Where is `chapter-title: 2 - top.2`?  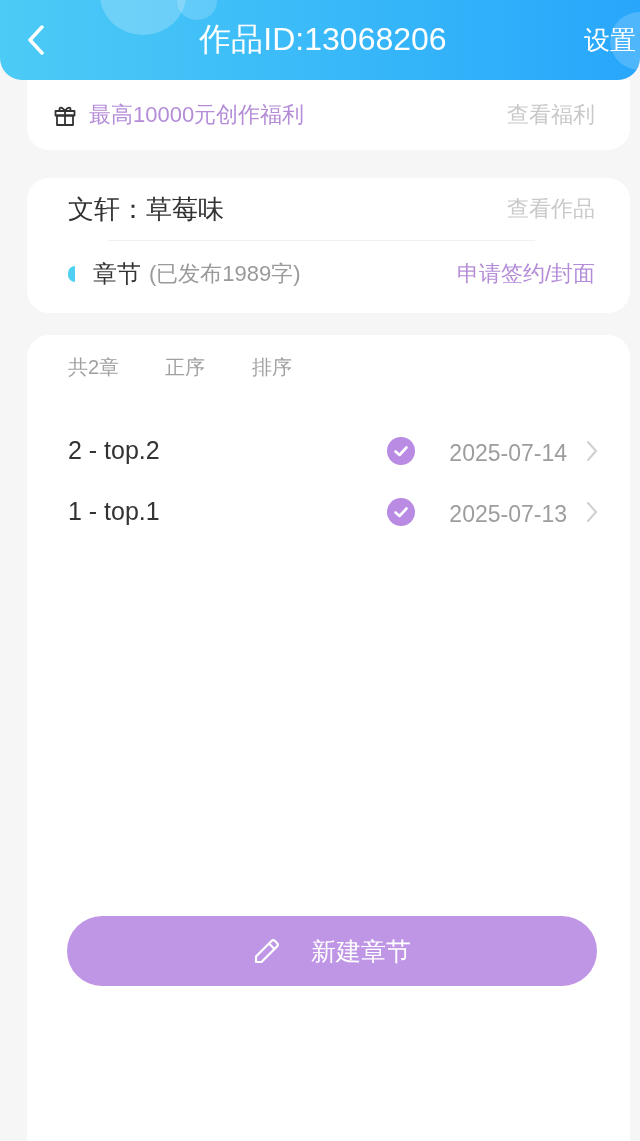
chapter-title: 2 - top.2 is located at coordinates (114, 450).